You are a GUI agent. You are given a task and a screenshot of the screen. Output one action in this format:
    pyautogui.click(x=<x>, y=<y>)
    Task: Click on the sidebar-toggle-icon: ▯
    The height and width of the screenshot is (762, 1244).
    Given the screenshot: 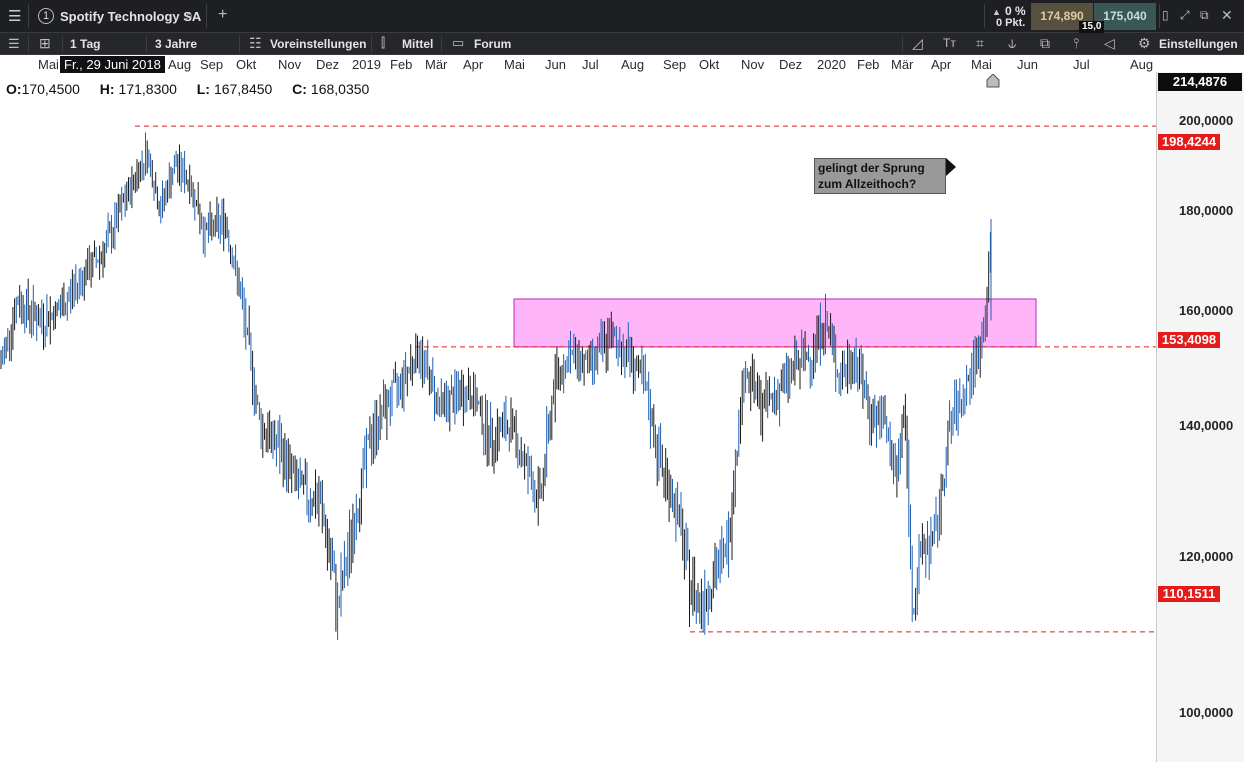 What is the action you would take?
    pyautogui.click(x=1165, y=15)
    